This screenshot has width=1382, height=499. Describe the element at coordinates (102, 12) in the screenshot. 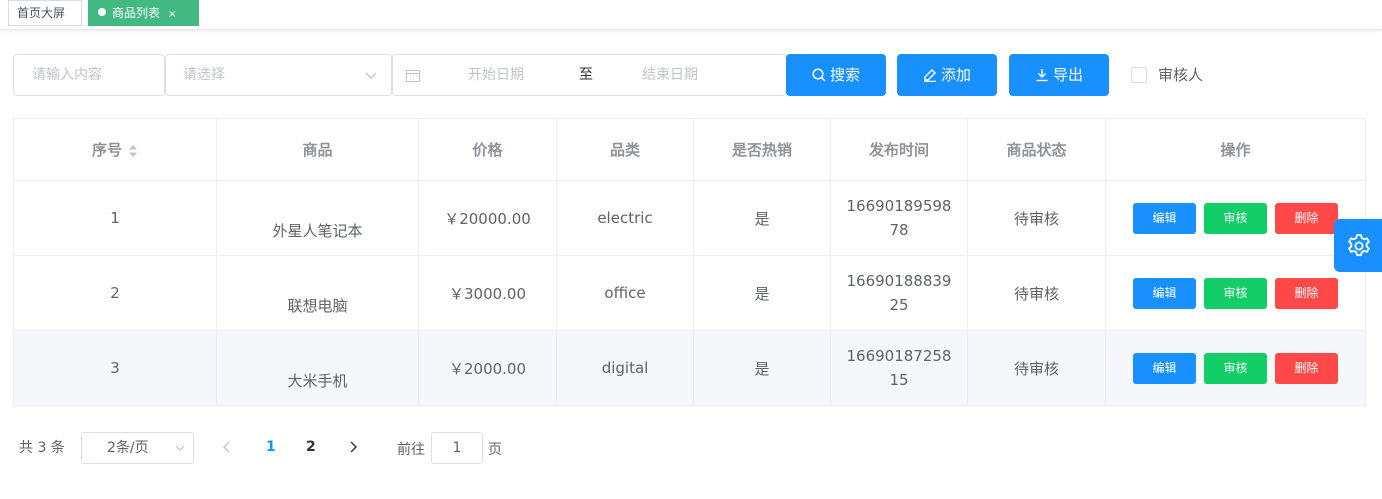

I see `active-dot-icon` at that location.